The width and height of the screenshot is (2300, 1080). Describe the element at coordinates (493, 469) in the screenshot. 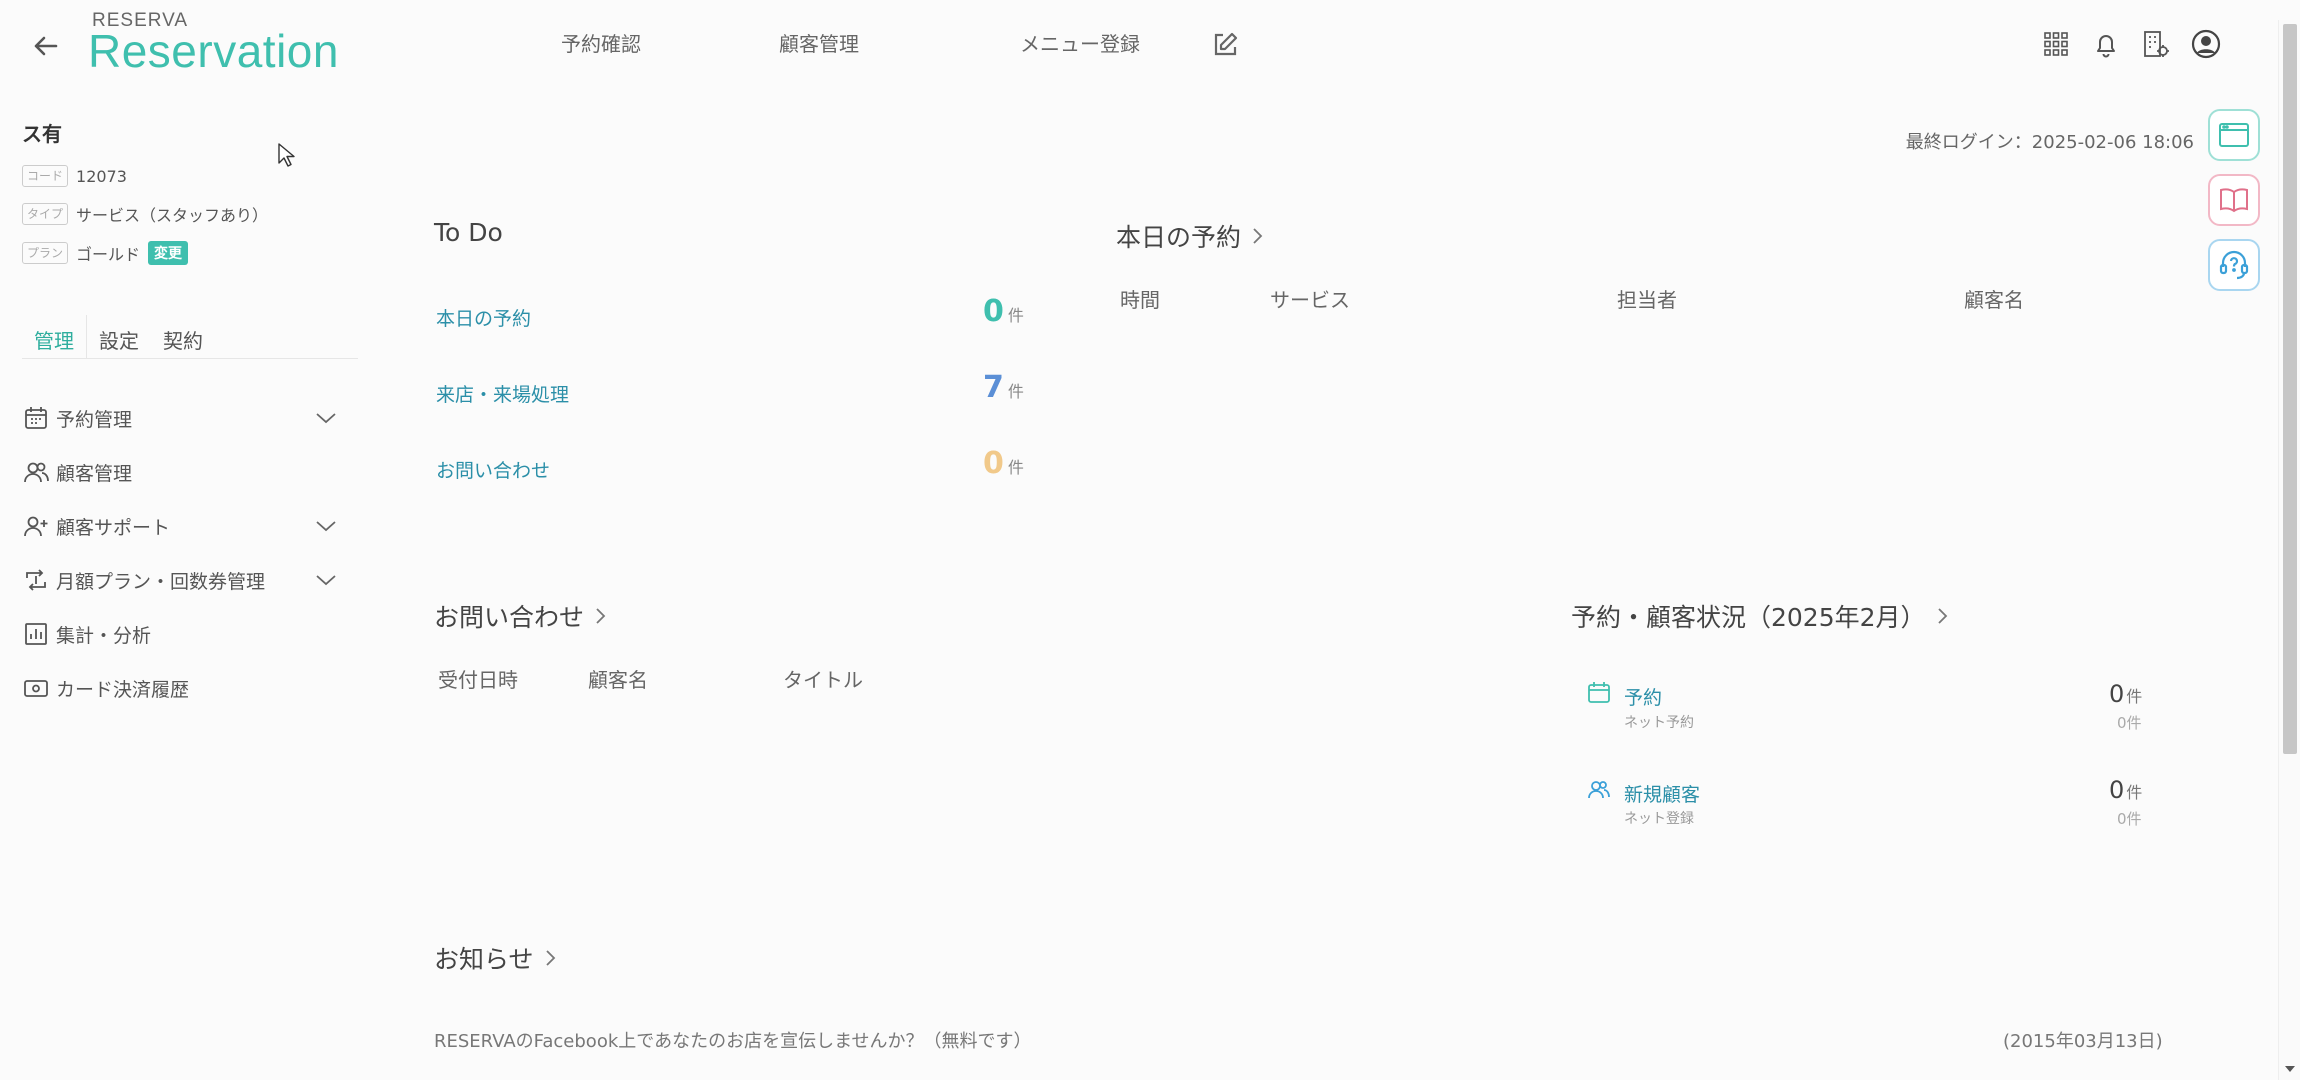

I see `todo-inquiries: お問い合わせ` at that location.